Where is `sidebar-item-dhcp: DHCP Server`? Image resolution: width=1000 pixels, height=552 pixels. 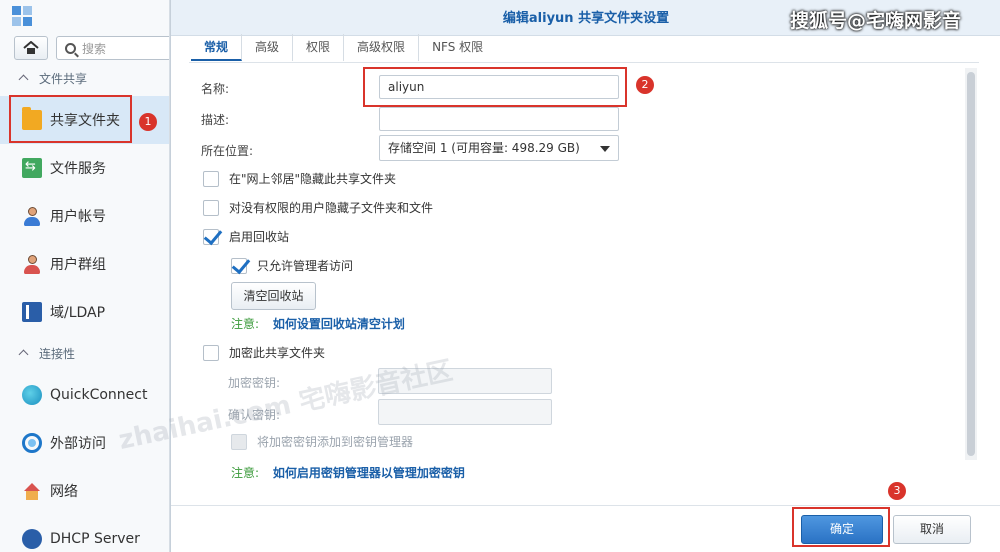 sidebar-item-dhcp: DHCP Server is located at coordinates (84, 533).